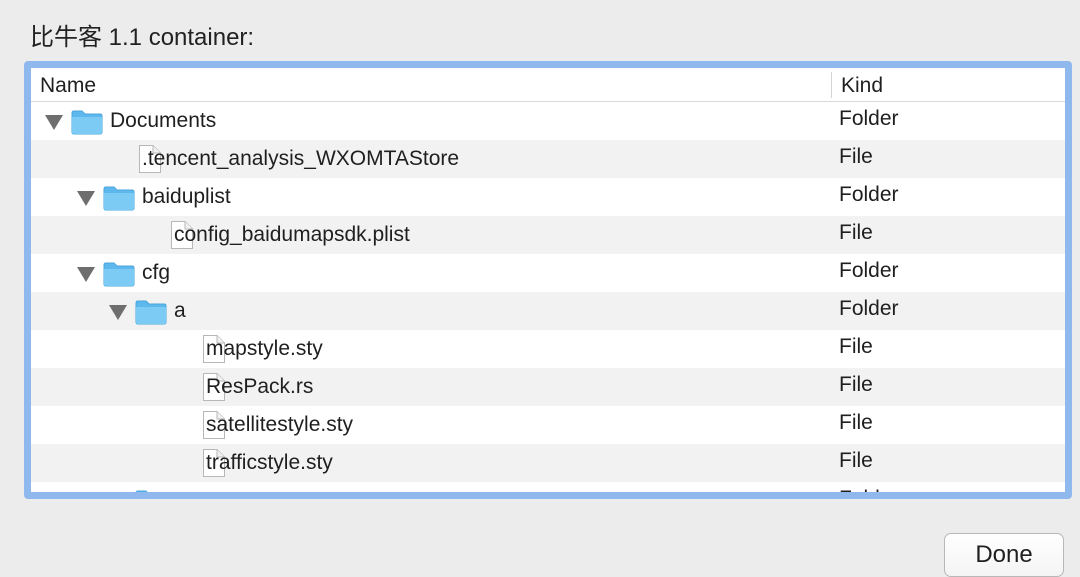  I want to click on tree-row-file: config_baidumapsdk.plist File, so click(548, 235).